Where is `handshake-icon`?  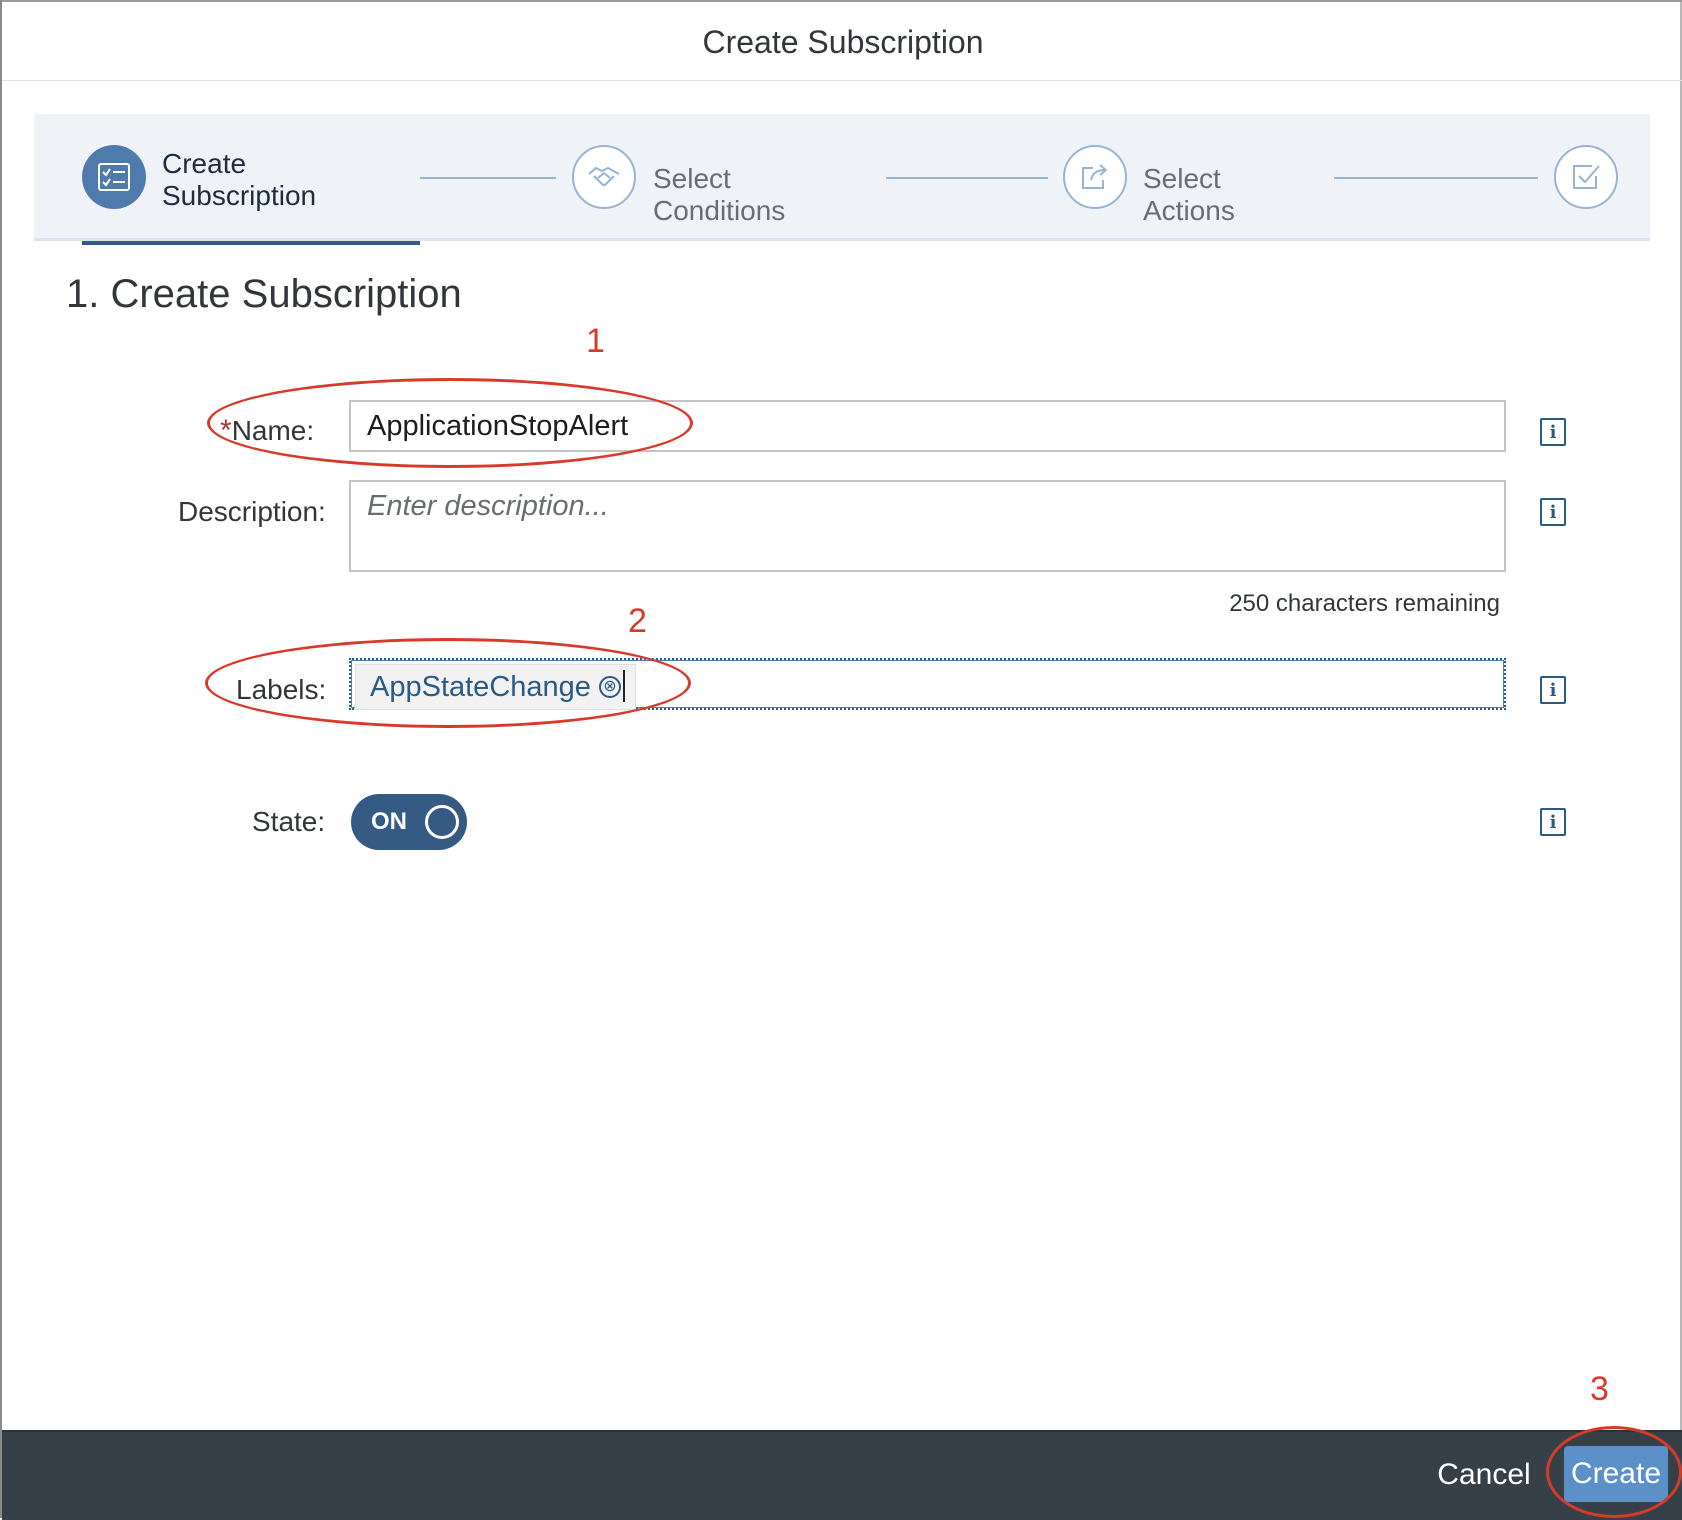
handshake-icon is located at coordinates (604, 176).